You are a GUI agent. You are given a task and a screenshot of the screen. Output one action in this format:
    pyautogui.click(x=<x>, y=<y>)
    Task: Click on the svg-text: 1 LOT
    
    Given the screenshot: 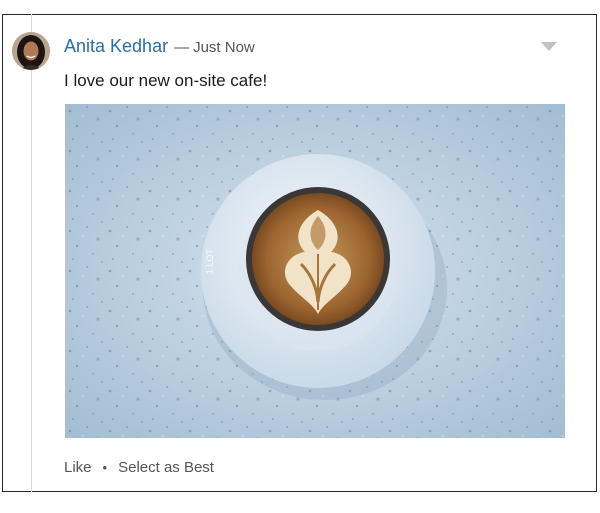 What is the action you would take?
    pyautogui.click(x=210, y=261)
    